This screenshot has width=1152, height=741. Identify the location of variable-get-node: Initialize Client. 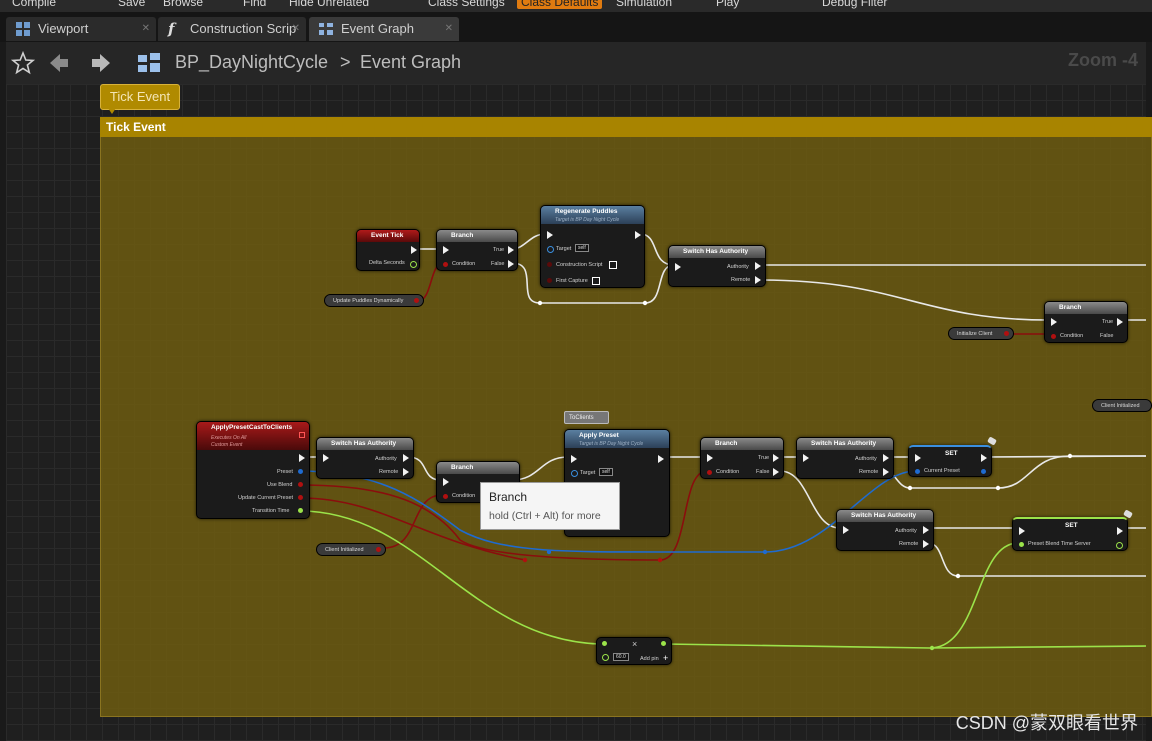
(981, 333).